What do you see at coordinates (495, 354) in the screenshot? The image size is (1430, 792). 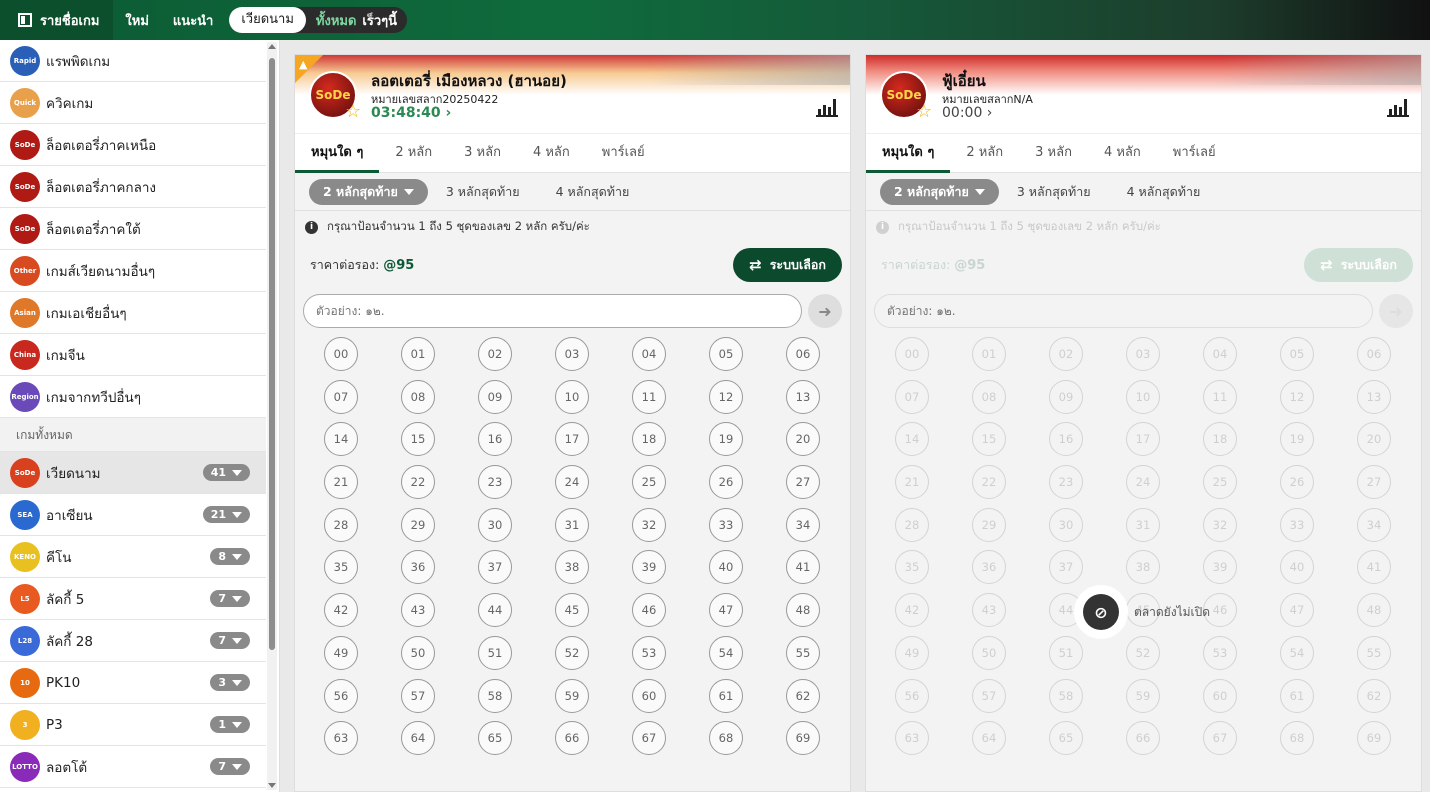 I see `number-ball: 02` at bounding box center [495, 354].